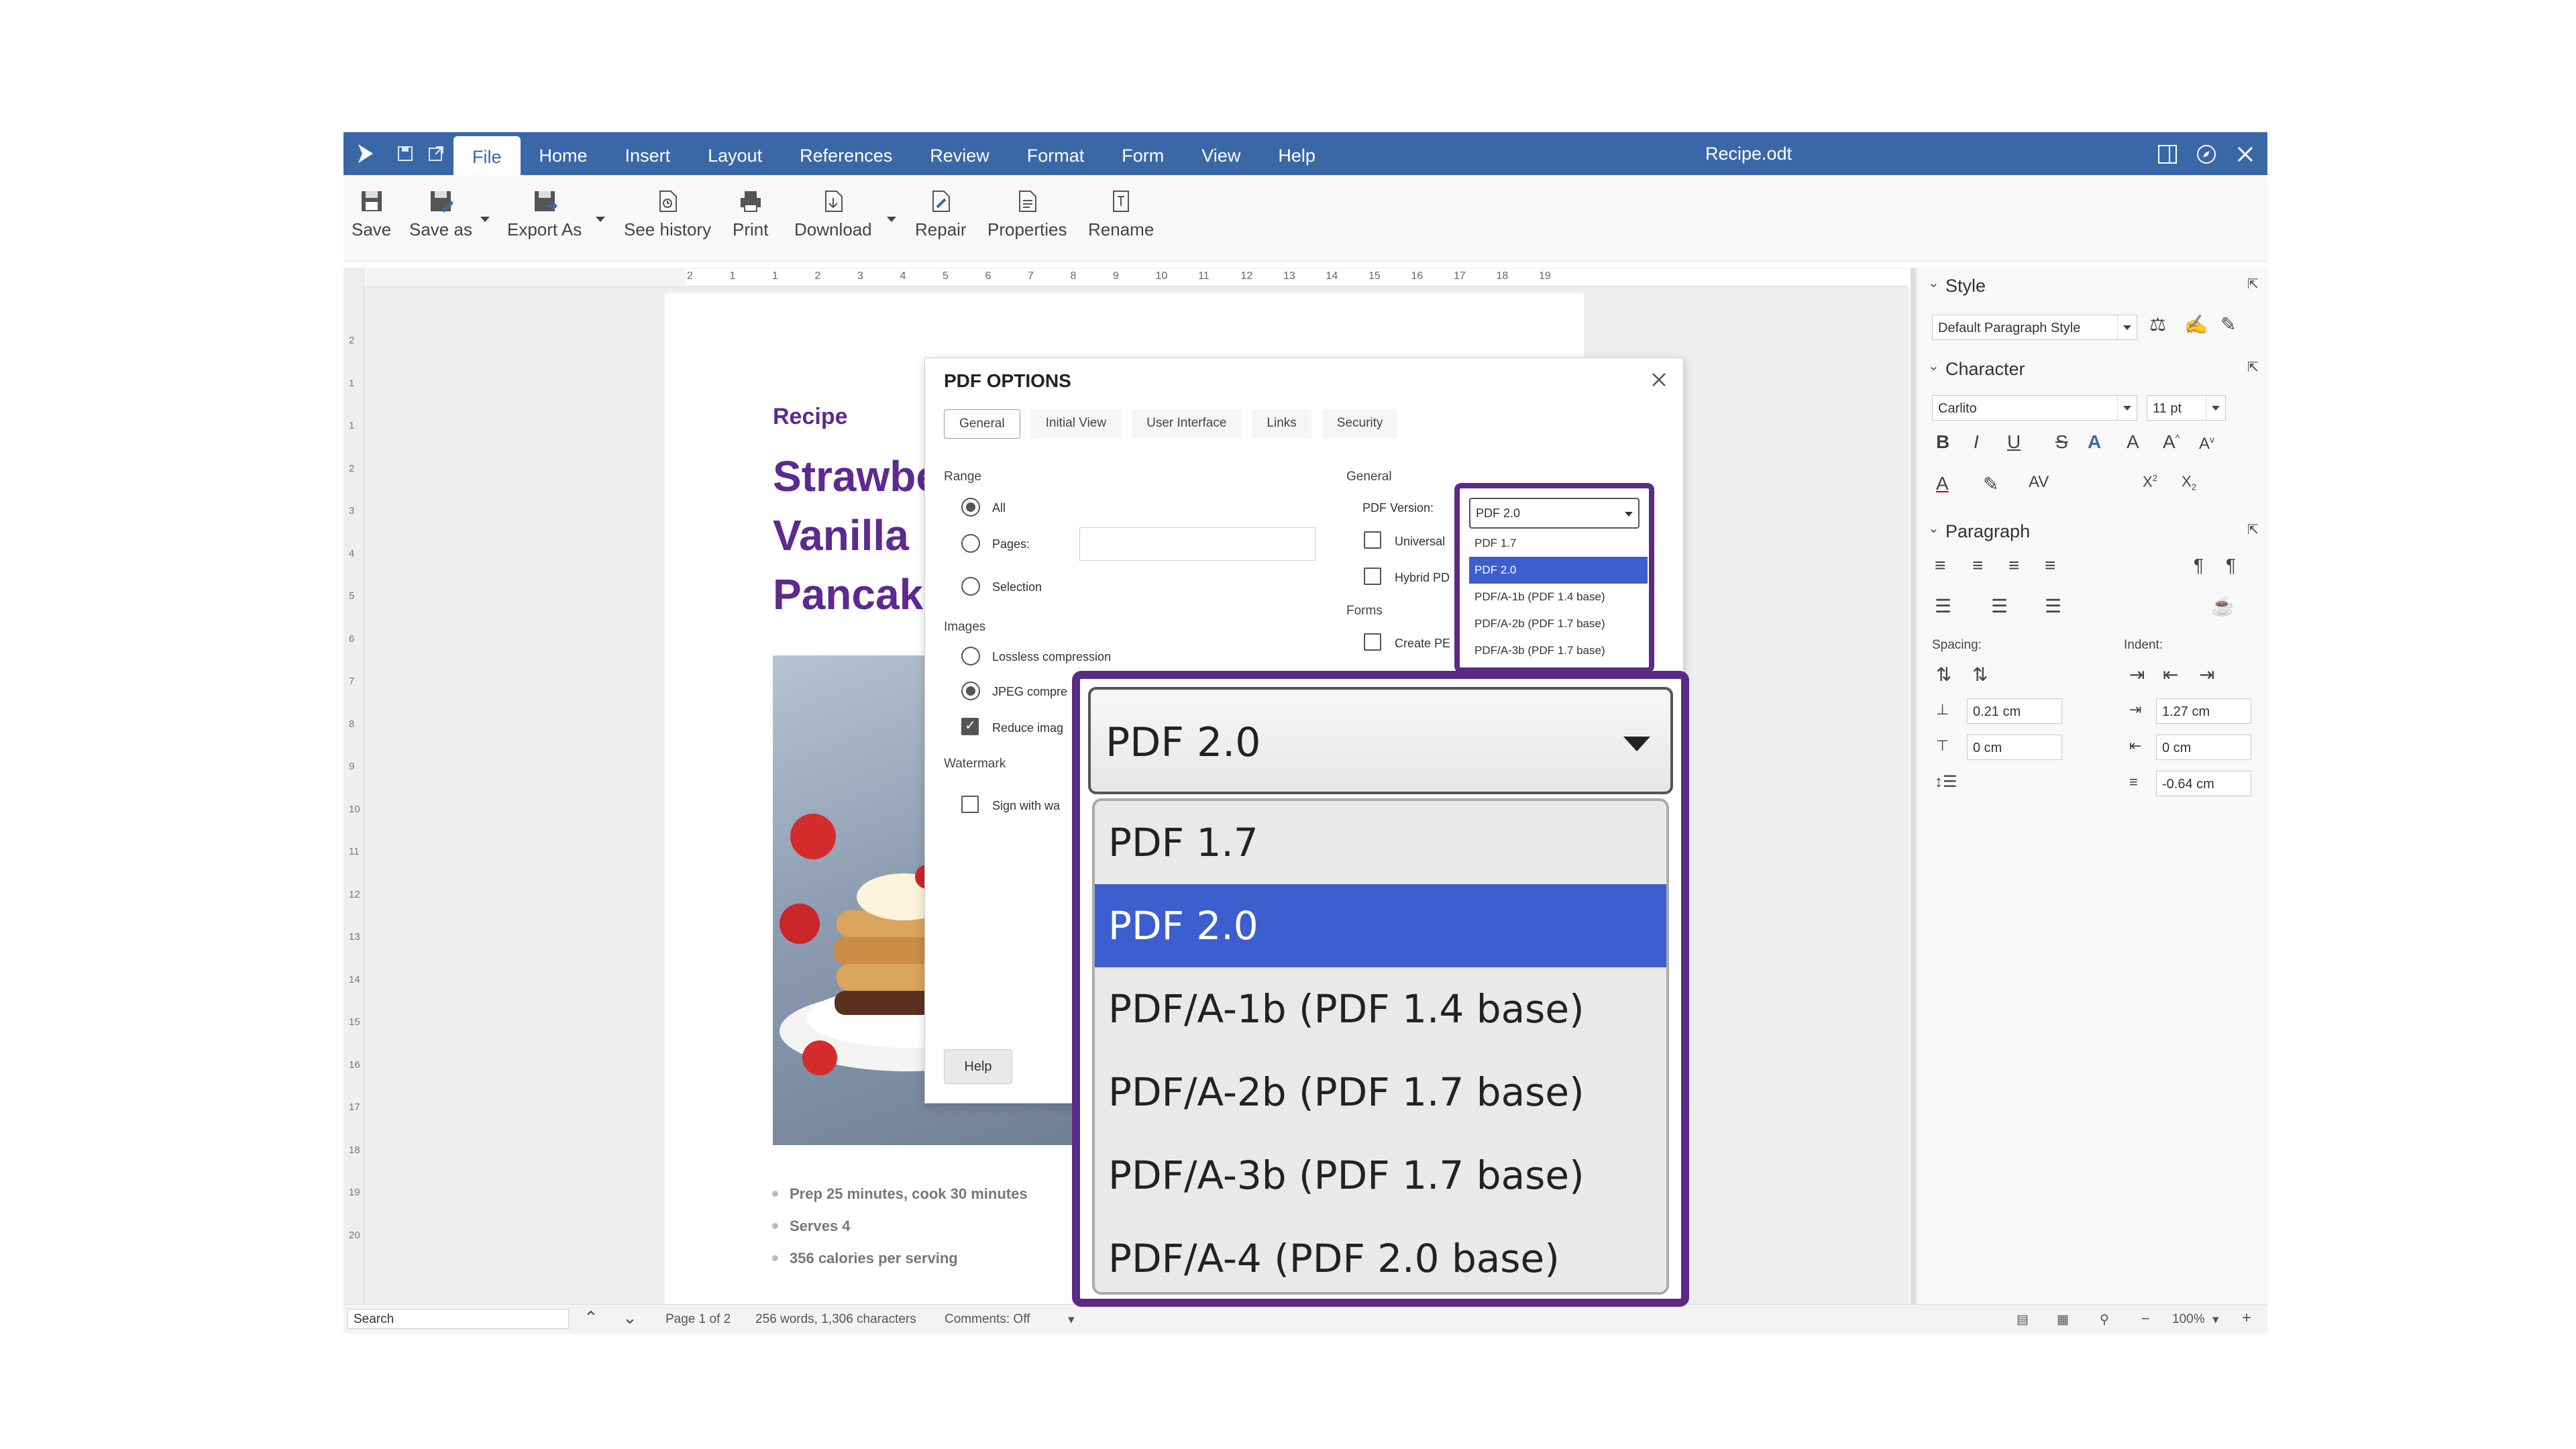 The width and height of the screenshot is (2576, 1449). Describe the element at coordinates (1940, 565) in the screenshot. I see `align-left-icon: ≡` at that location.